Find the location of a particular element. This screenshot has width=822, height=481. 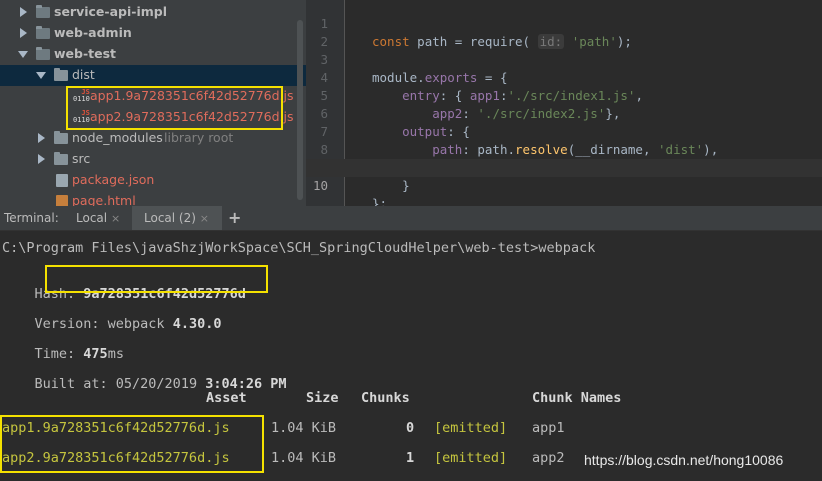

header-chunk-names: Chunk Names is located at coordinates (577, 398).